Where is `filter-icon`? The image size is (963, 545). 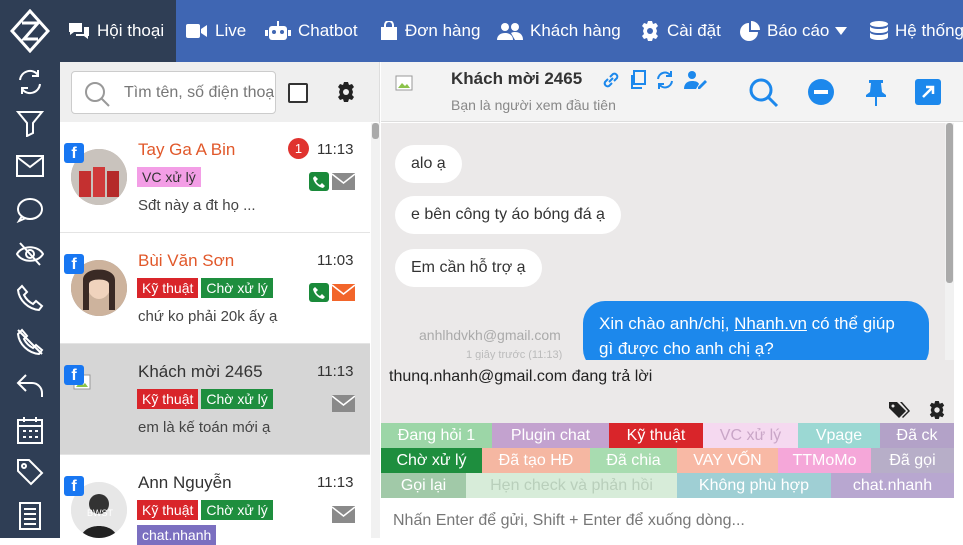
filter-icon is located at coordinates (30, 123).